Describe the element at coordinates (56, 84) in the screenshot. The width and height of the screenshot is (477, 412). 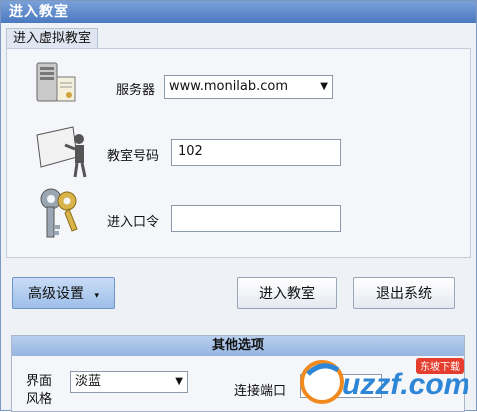
I see `server-icon` at that location.